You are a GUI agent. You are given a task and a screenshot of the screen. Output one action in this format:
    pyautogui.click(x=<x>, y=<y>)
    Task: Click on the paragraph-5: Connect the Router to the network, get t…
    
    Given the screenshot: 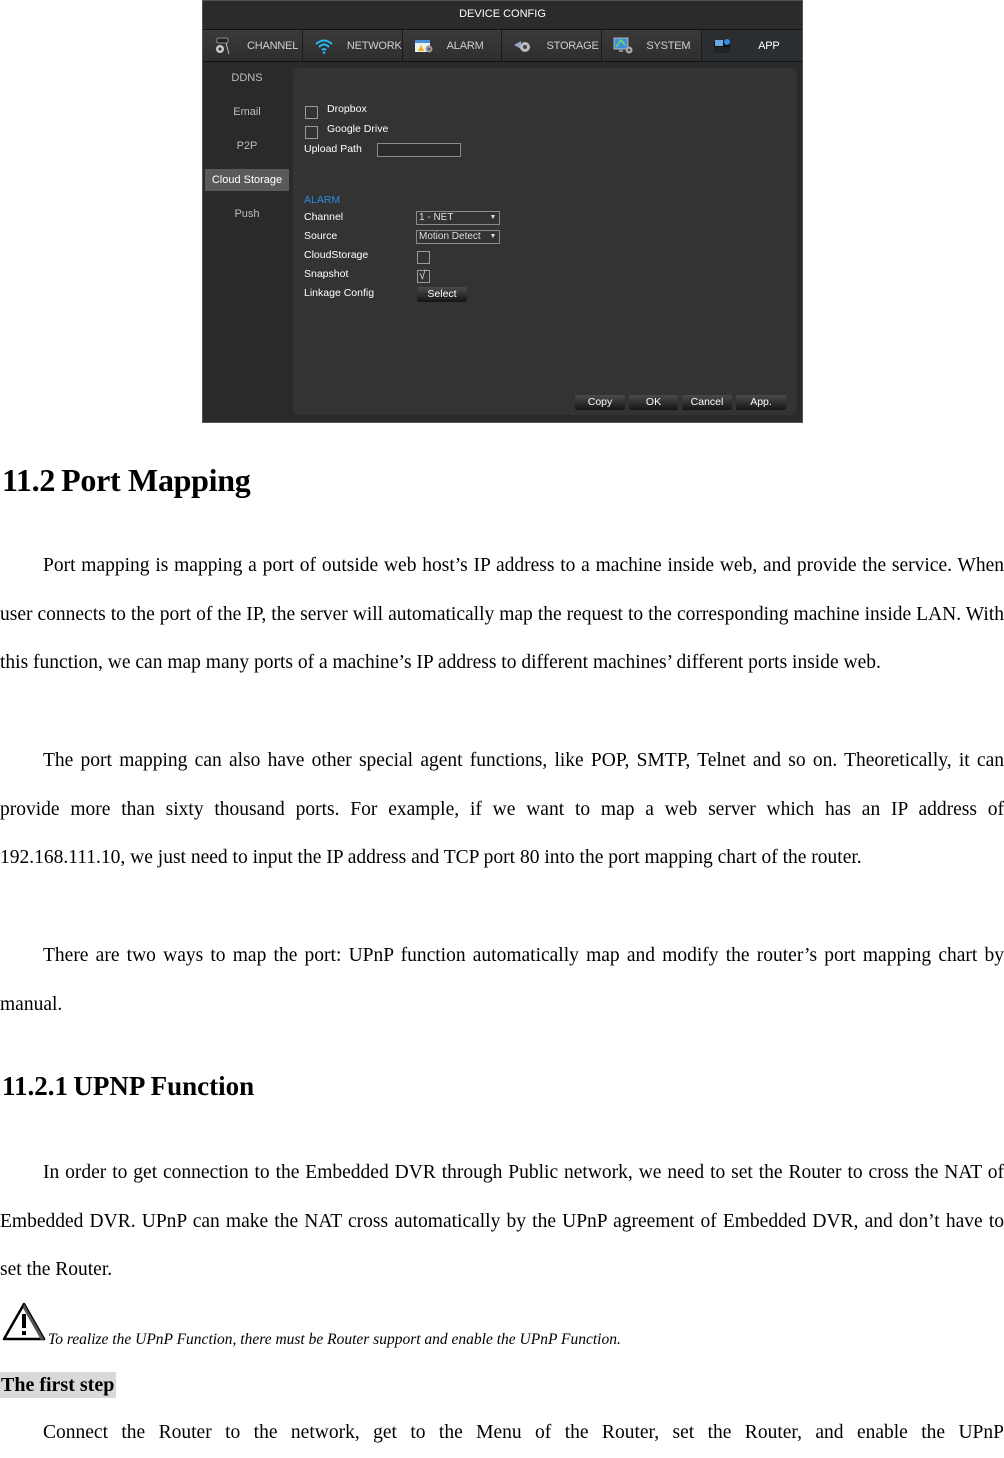 What is the action you would take?
    pyautogui.click(x=502, y=1433)
    